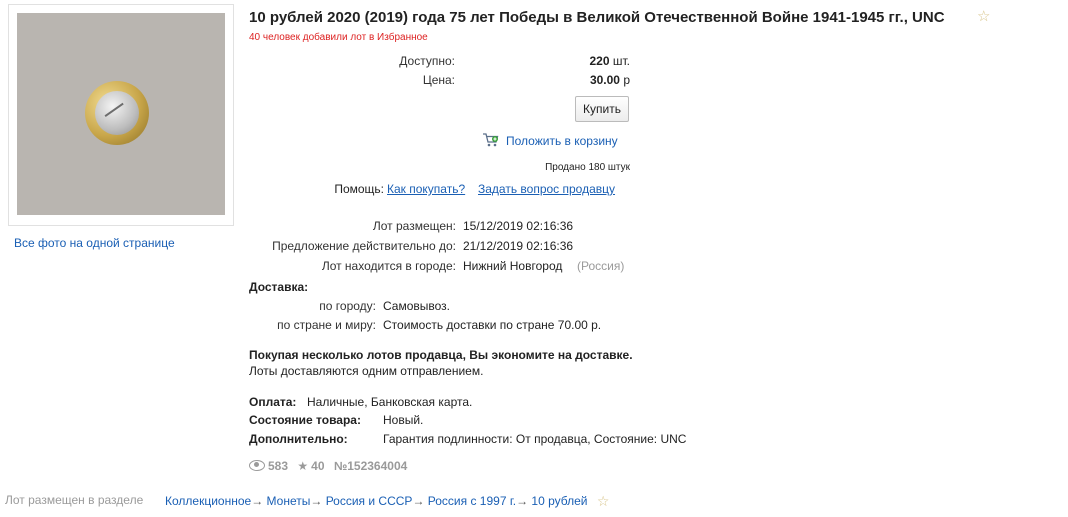  I want to click on all-photos-link: Все фото на одной странице, so click(94, 243).